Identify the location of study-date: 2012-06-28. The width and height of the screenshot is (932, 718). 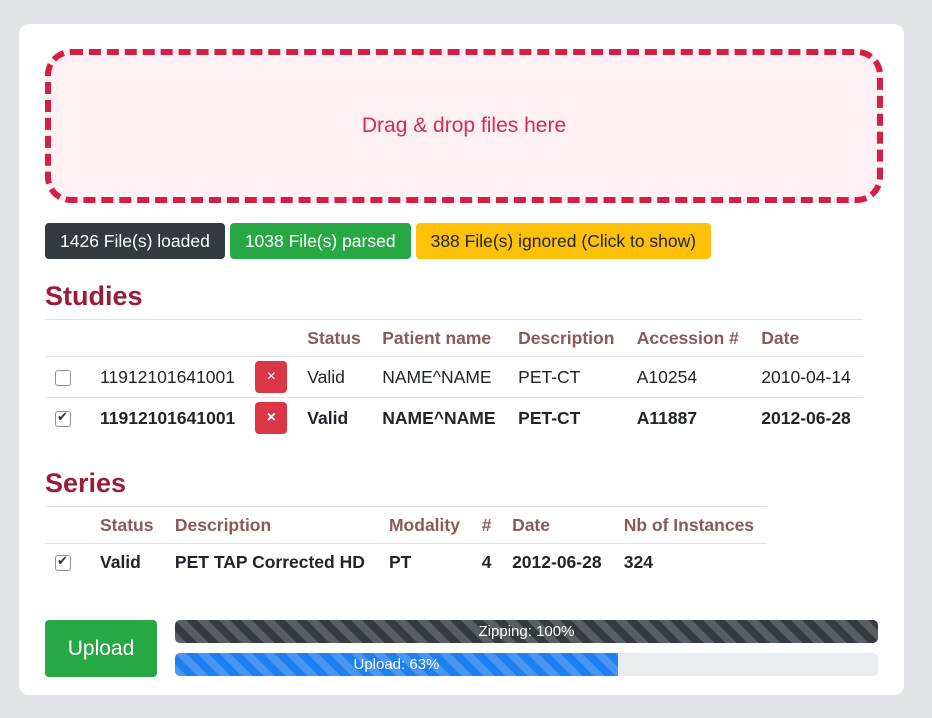
(807, 417).